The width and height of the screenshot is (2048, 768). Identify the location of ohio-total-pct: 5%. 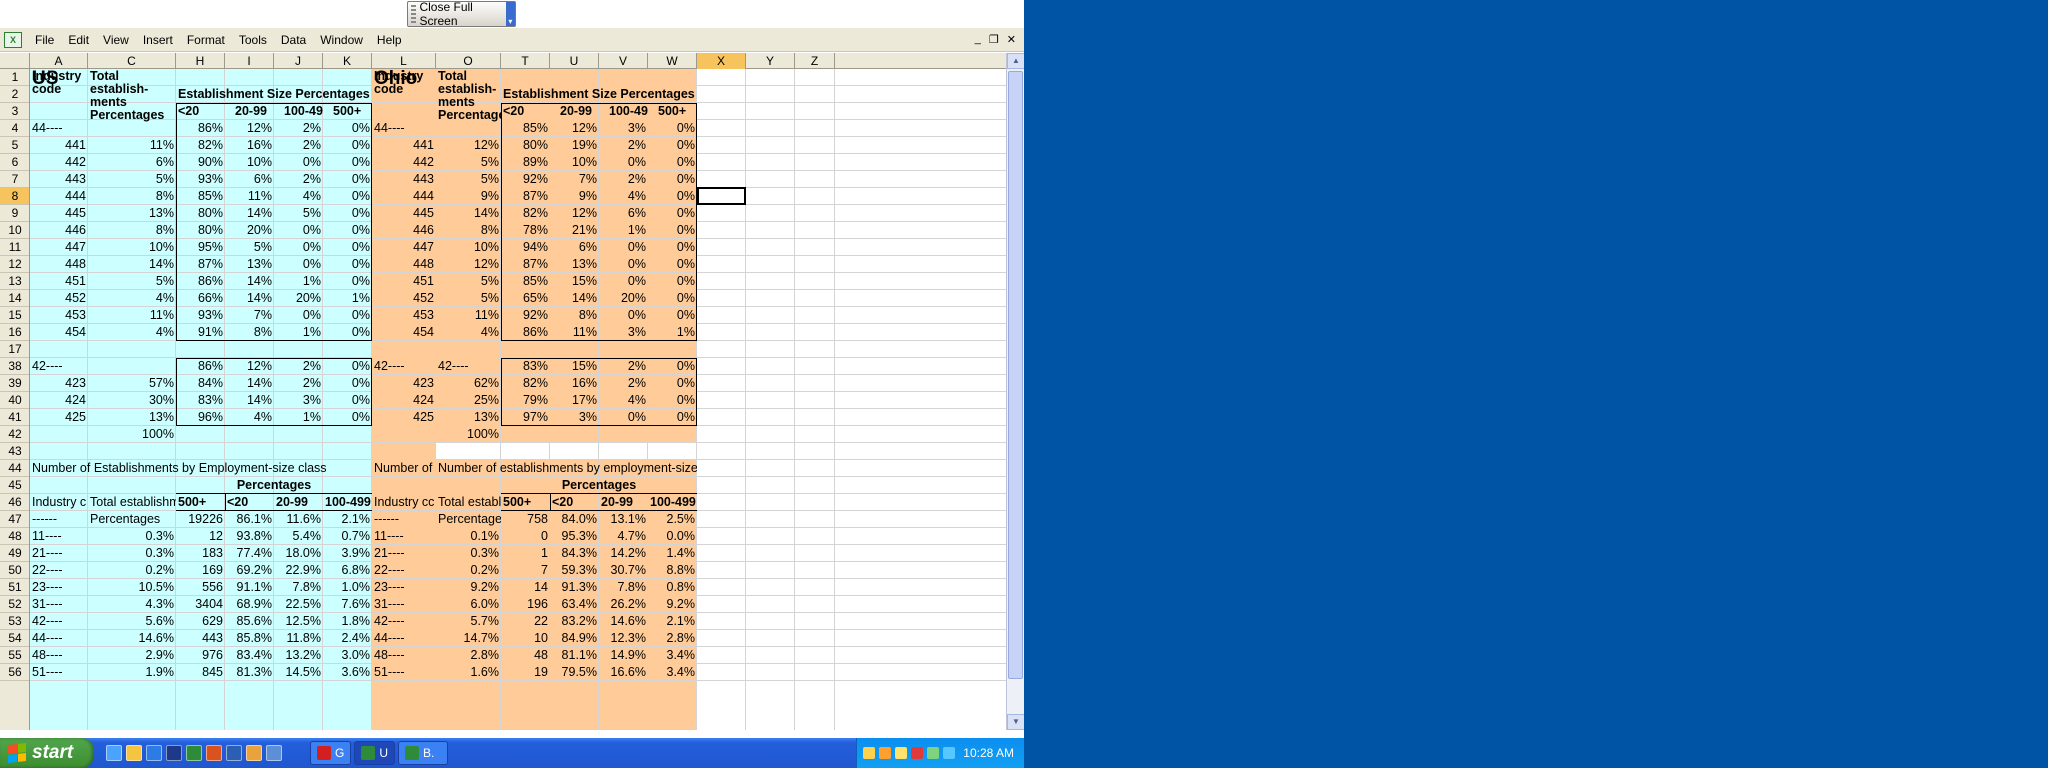
(468, 162).